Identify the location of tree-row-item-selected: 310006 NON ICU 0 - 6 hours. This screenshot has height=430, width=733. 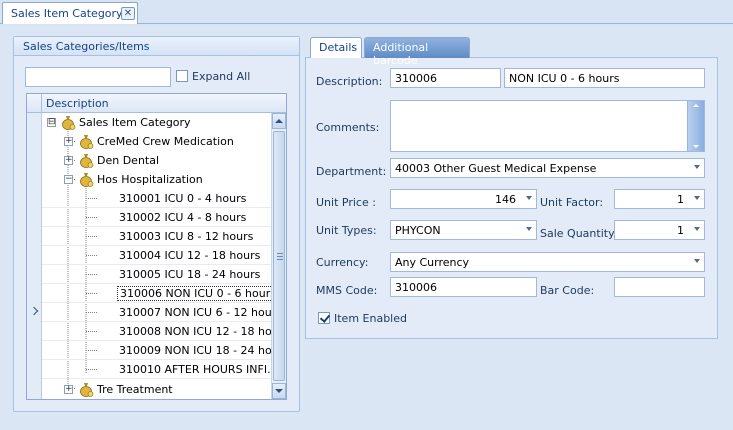
(160, 293).